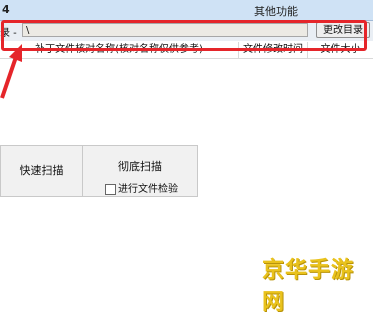  I want to click on file-check-checkbox, so click(110, 189).